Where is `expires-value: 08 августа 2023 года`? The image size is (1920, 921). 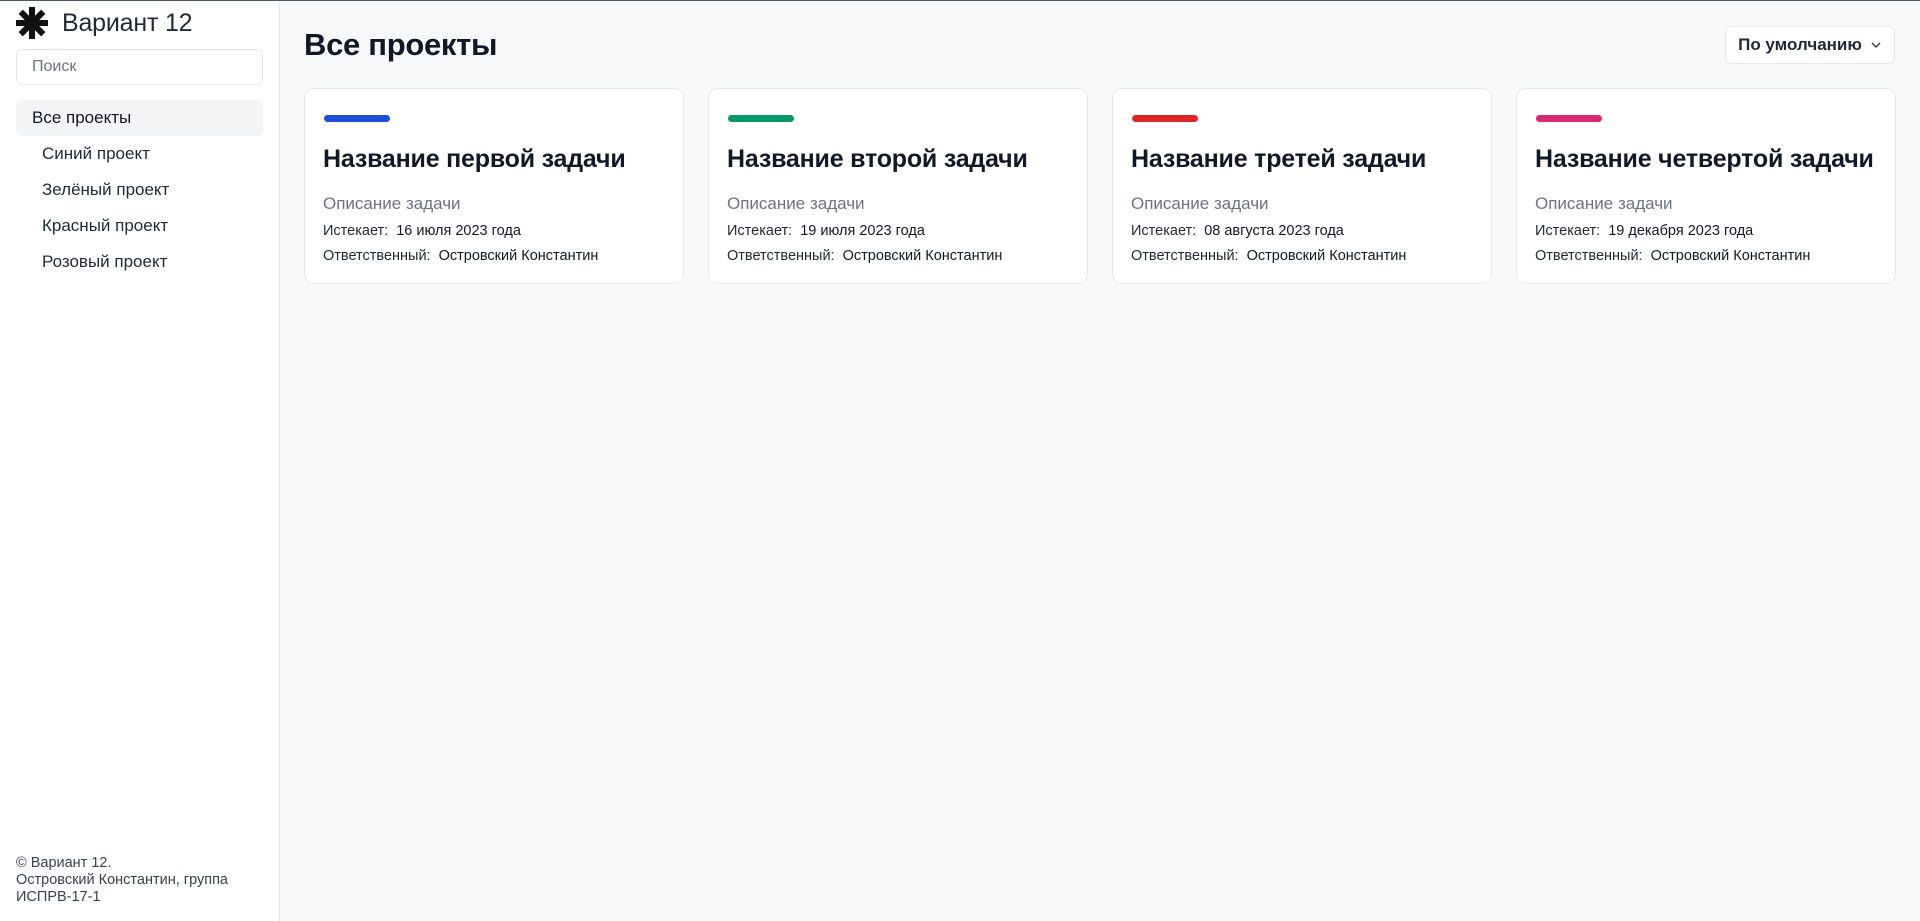 expires-value: 08 августа 2023 года is located at coordinates (1274, 231).